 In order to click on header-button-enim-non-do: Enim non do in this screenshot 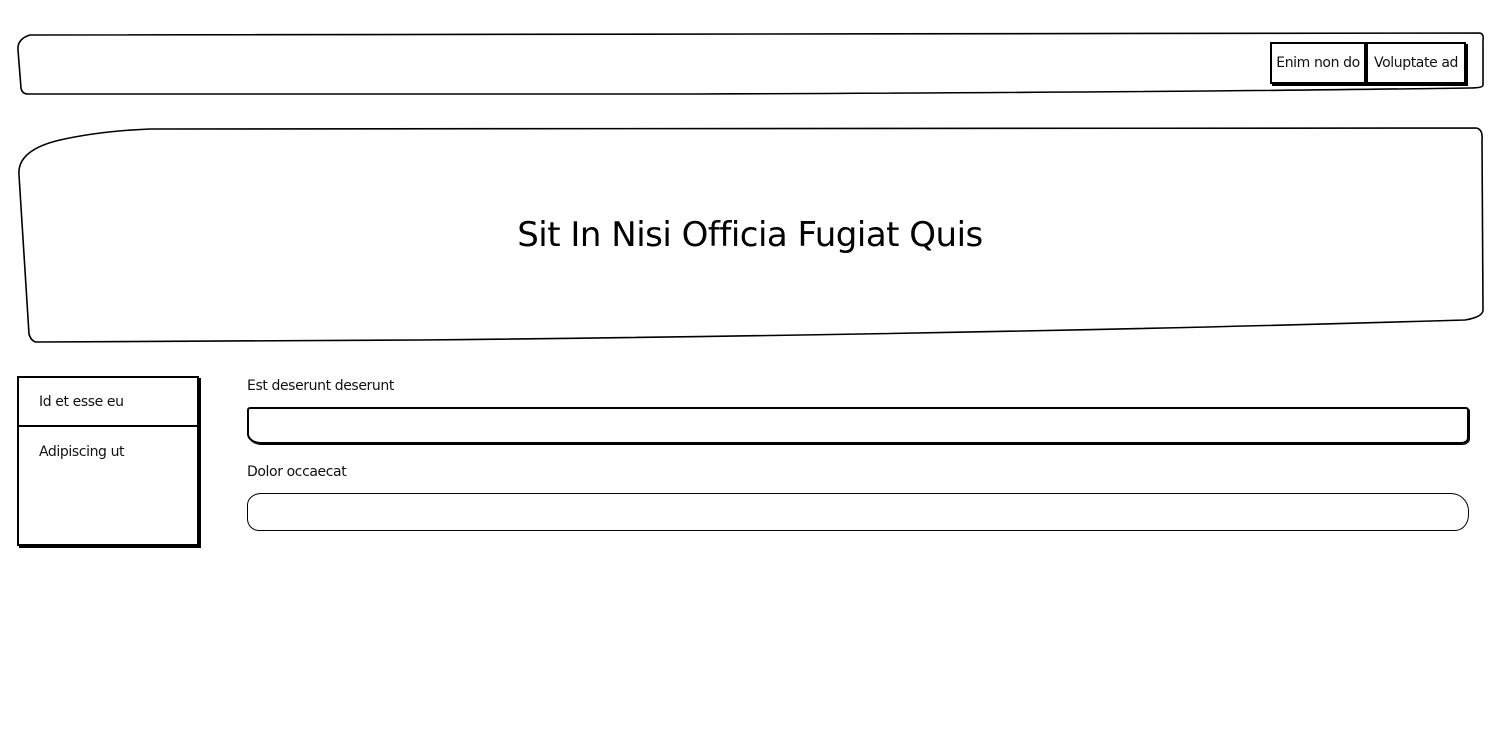, I will do `click(1318, 63)`.